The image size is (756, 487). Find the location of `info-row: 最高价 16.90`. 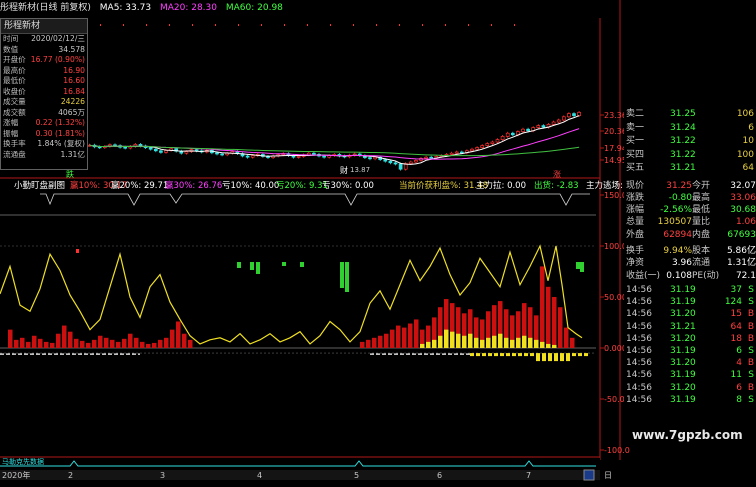

info-row: 最高价 16.90 is located at coordinates (44, 71).